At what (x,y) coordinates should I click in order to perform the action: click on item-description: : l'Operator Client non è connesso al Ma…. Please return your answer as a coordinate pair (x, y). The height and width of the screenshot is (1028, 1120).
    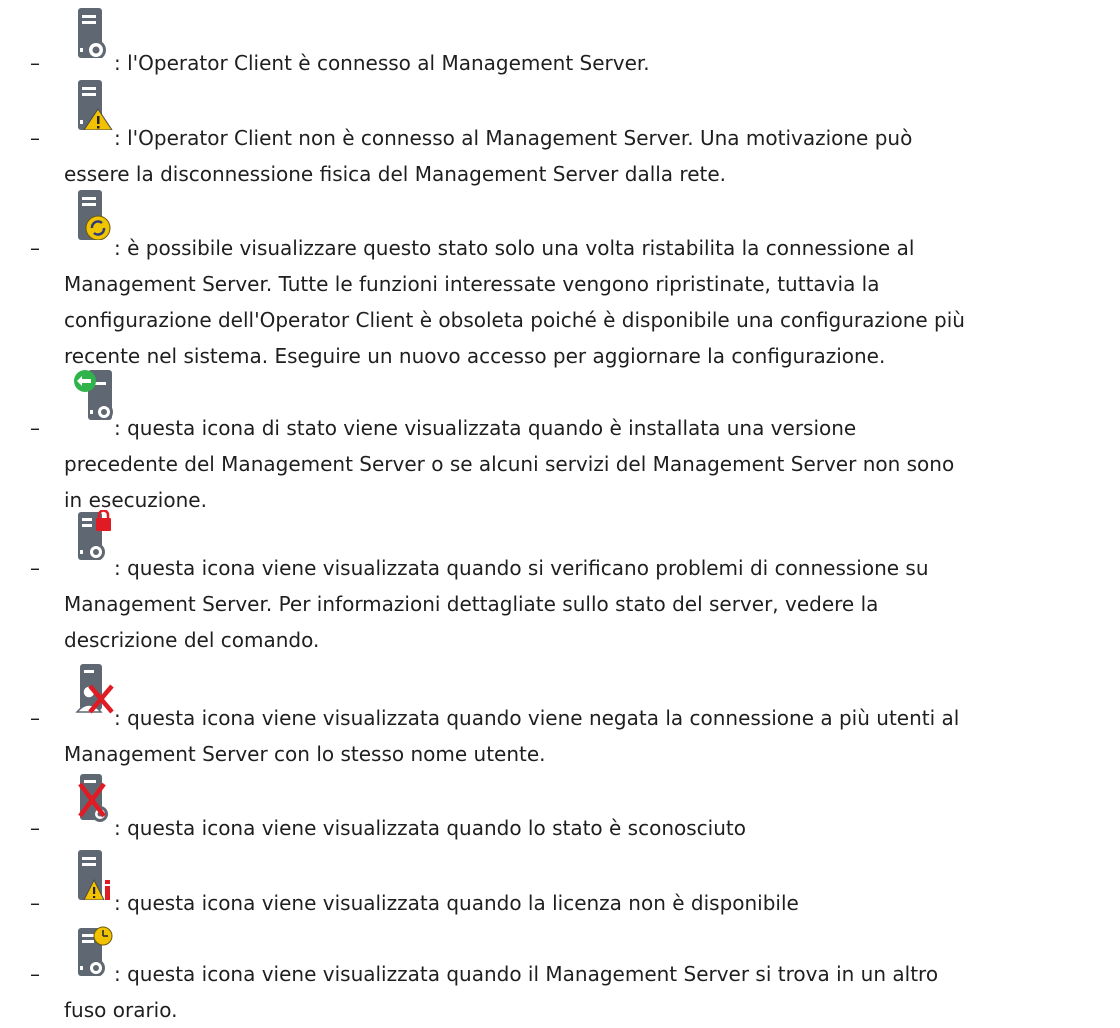
    Looking at the image, I should click on (488, 156).